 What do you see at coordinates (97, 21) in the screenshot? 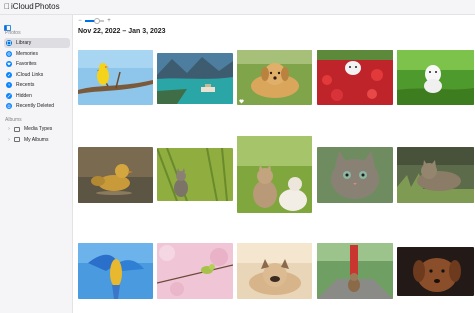
I see `zoom-slider-knob` at bounding box center [97, 21].